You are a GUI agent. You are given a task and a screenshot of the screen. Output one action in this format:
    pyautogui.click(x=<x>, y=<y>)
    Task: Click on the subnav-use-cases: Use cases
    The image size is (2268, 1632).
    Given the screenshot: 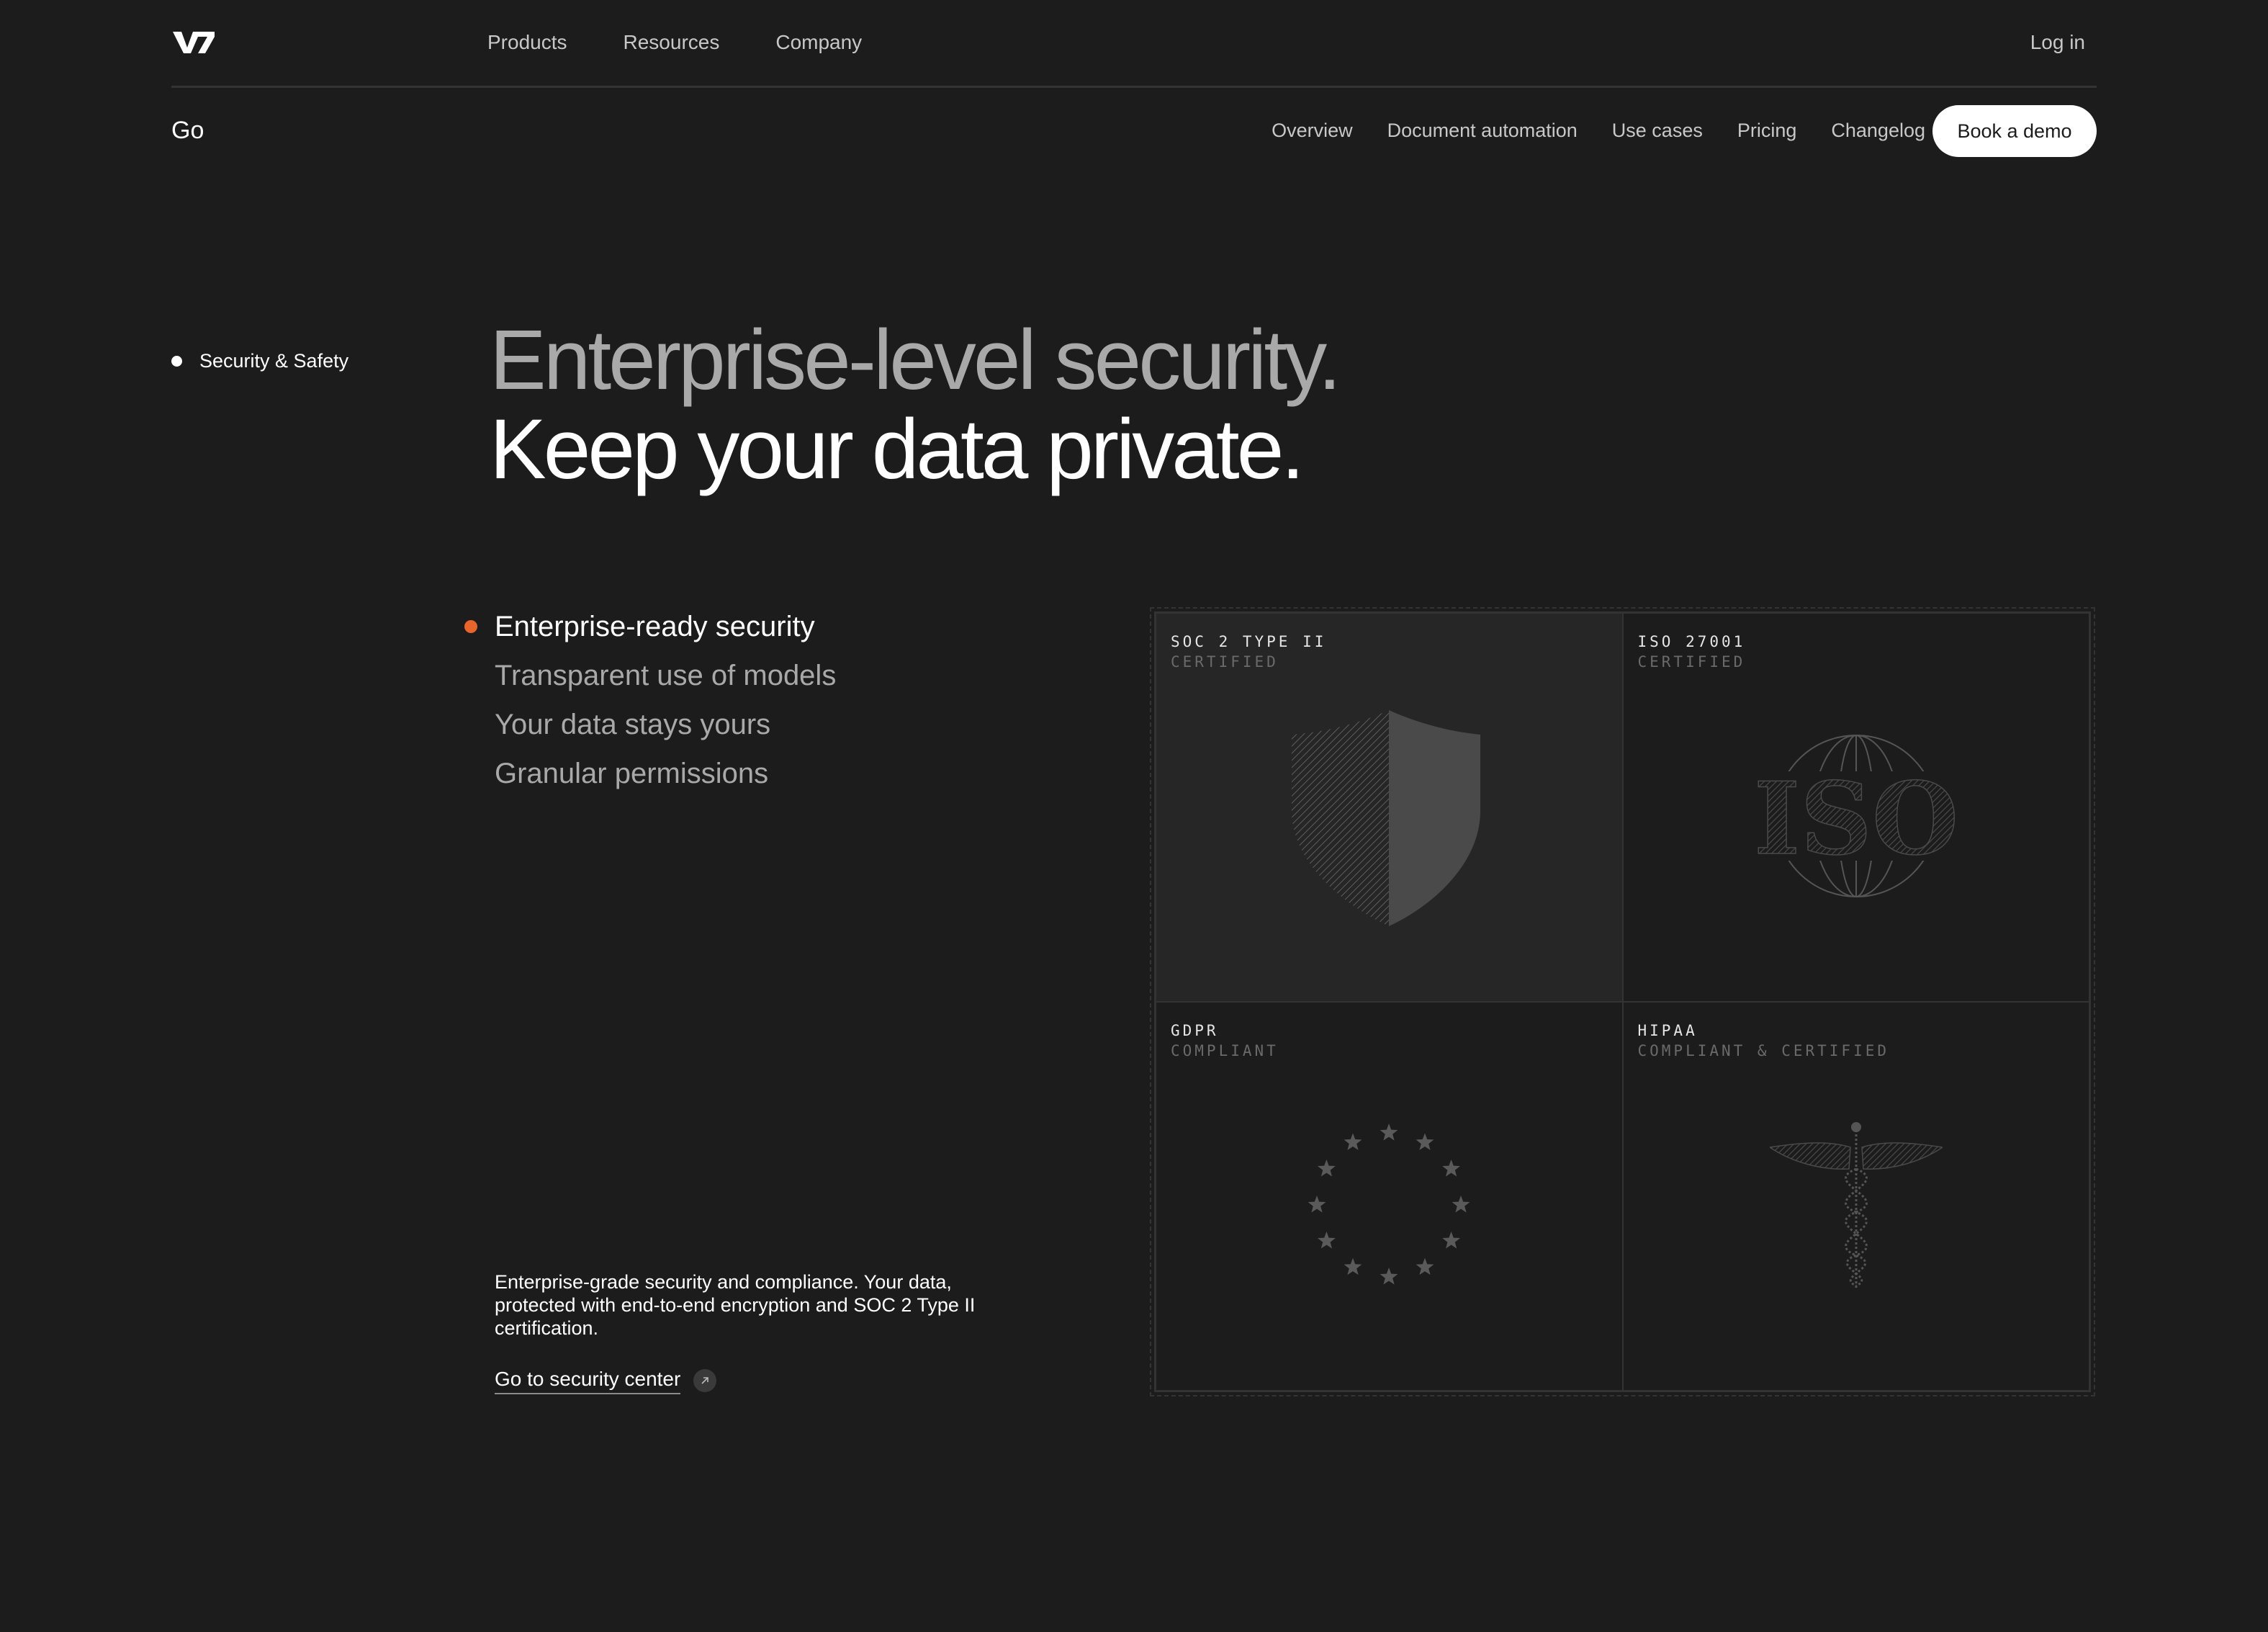 What is the action you would take?
    pyautogui.click(x=1657, y=130)
    